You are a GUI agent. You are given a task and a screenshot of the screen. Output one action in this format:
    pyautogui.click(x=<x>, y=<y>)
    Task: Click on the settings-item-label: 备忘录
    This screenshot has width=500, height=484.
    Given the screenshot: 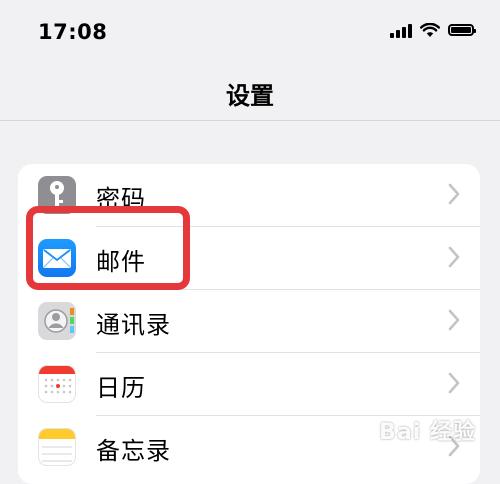 What is the action you would take?
    pyautogui.click(x=133, y=451)
    